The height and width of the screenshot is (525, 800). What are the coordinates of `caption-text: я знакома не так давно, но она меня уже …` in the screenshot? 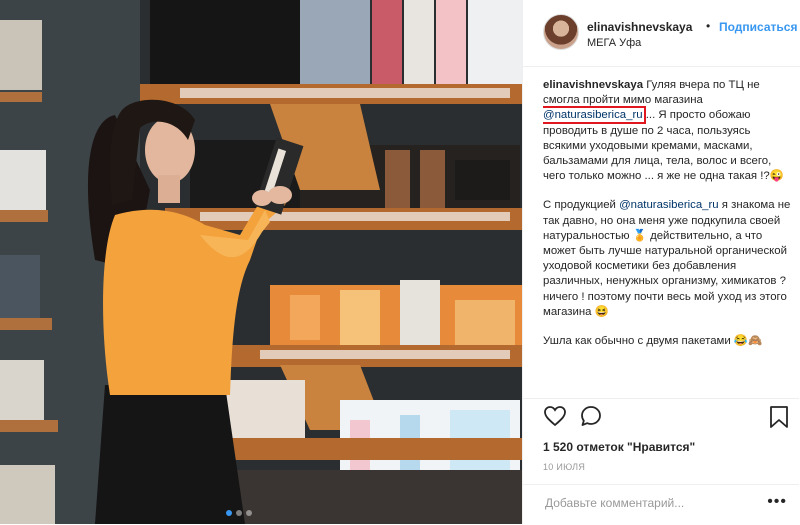 It's located at (667, 258).